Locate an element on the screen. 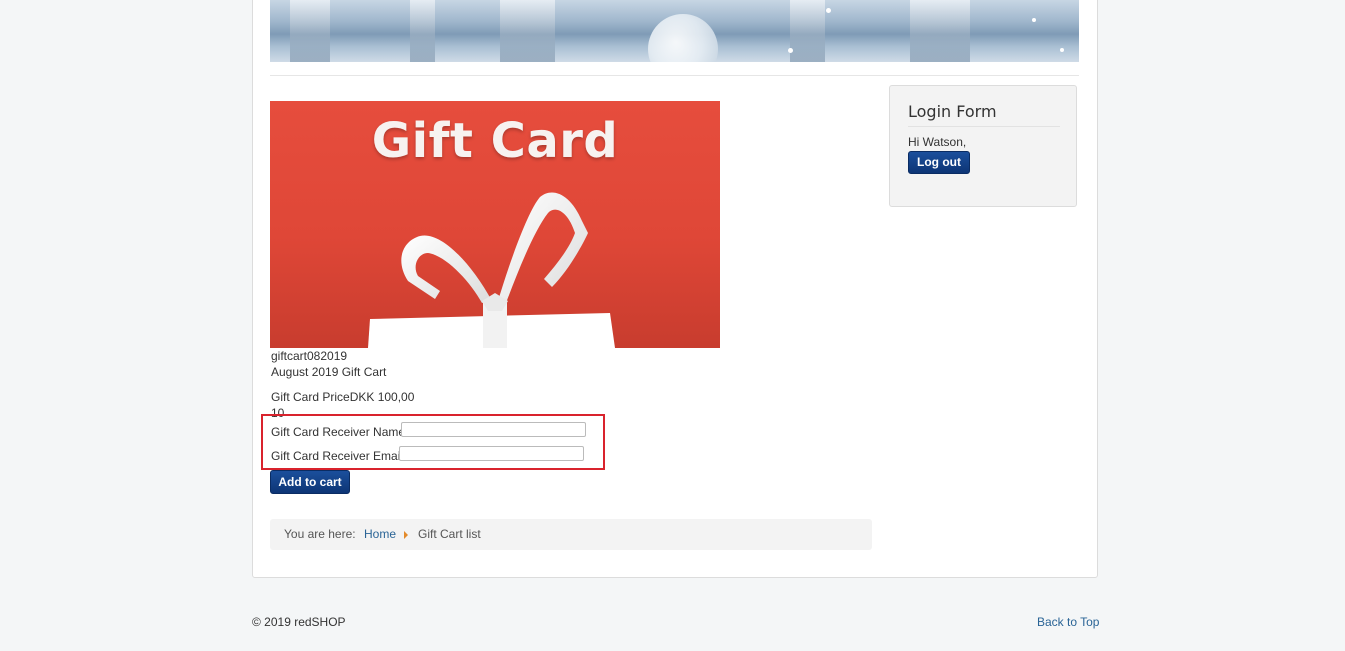 This screenshot has width=1345, height=651. highlight-annotation-box is located at coordinates (433, 442).